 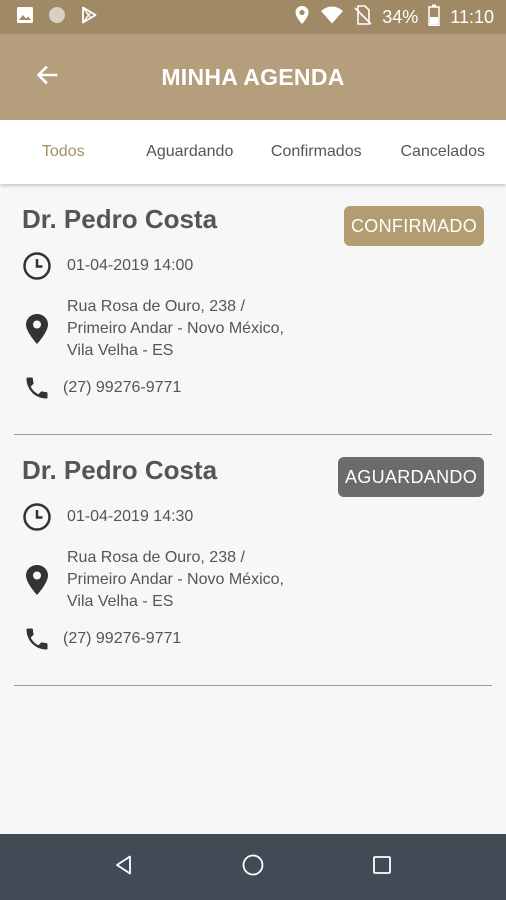 I want to click on nav-home-button, so click(x=253, y=867).